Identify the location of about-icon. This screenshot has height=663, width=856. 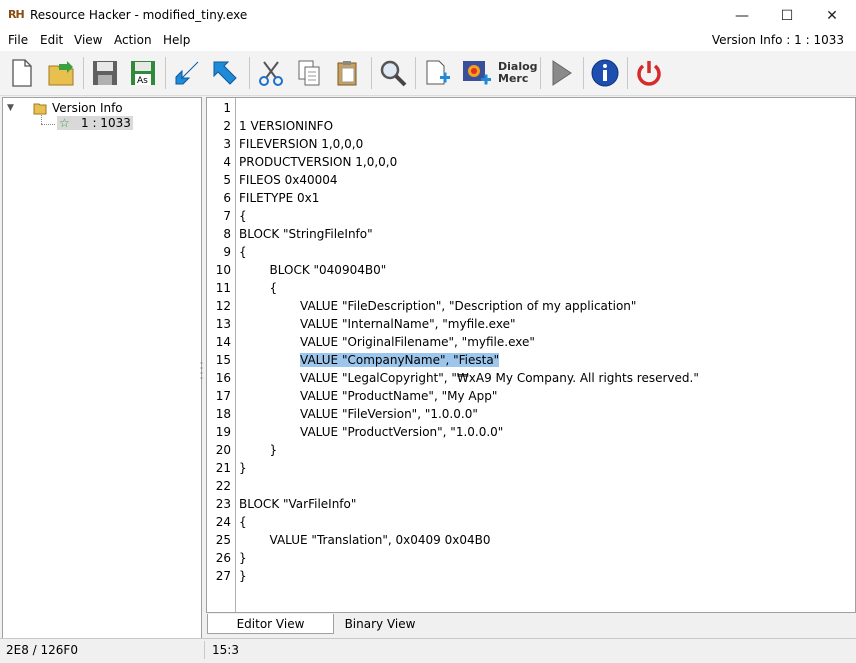
(605, 73).